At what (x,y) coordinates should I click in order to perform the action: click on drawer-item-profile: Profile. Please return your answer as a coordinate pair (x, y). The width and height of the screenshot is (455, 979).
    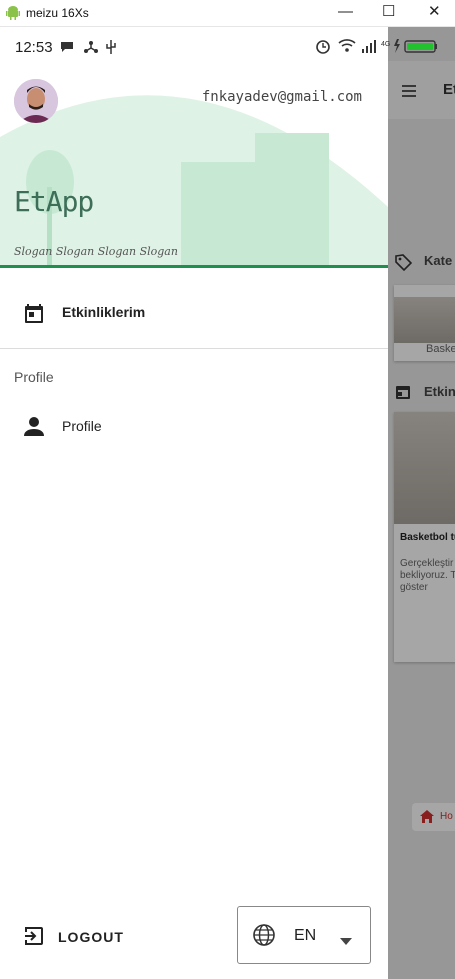
    Looking at the image, I should click on (194, 427).